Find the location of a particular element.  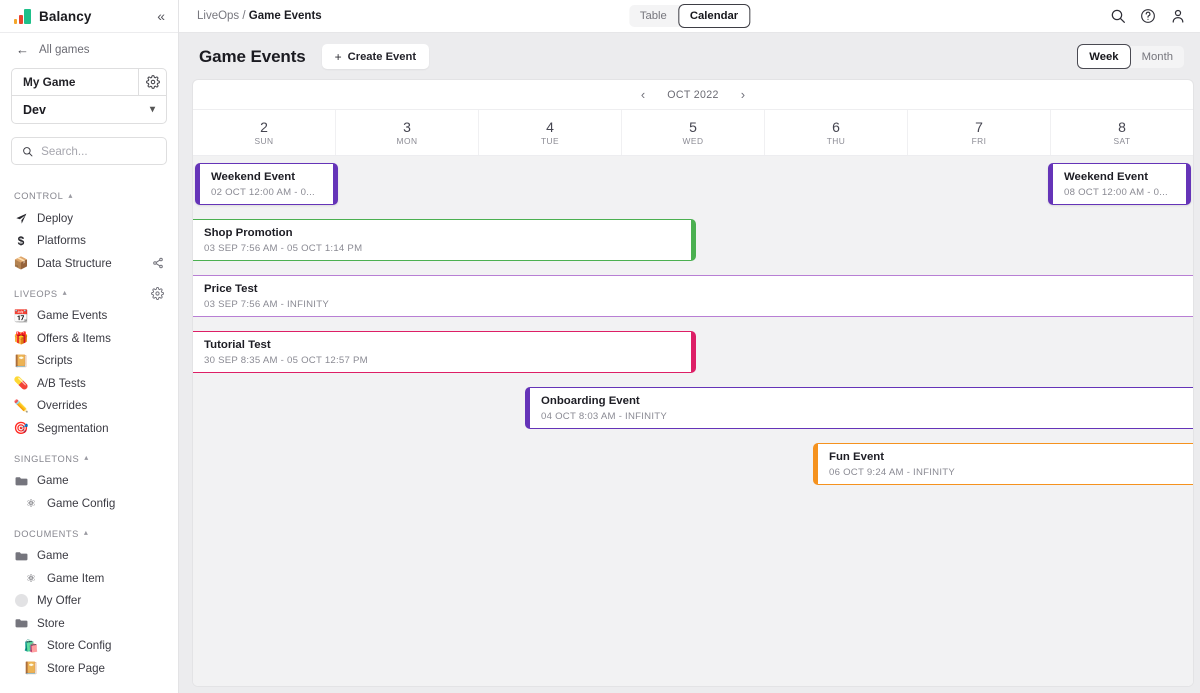

help-icon is located at coordinates (1148, 16).